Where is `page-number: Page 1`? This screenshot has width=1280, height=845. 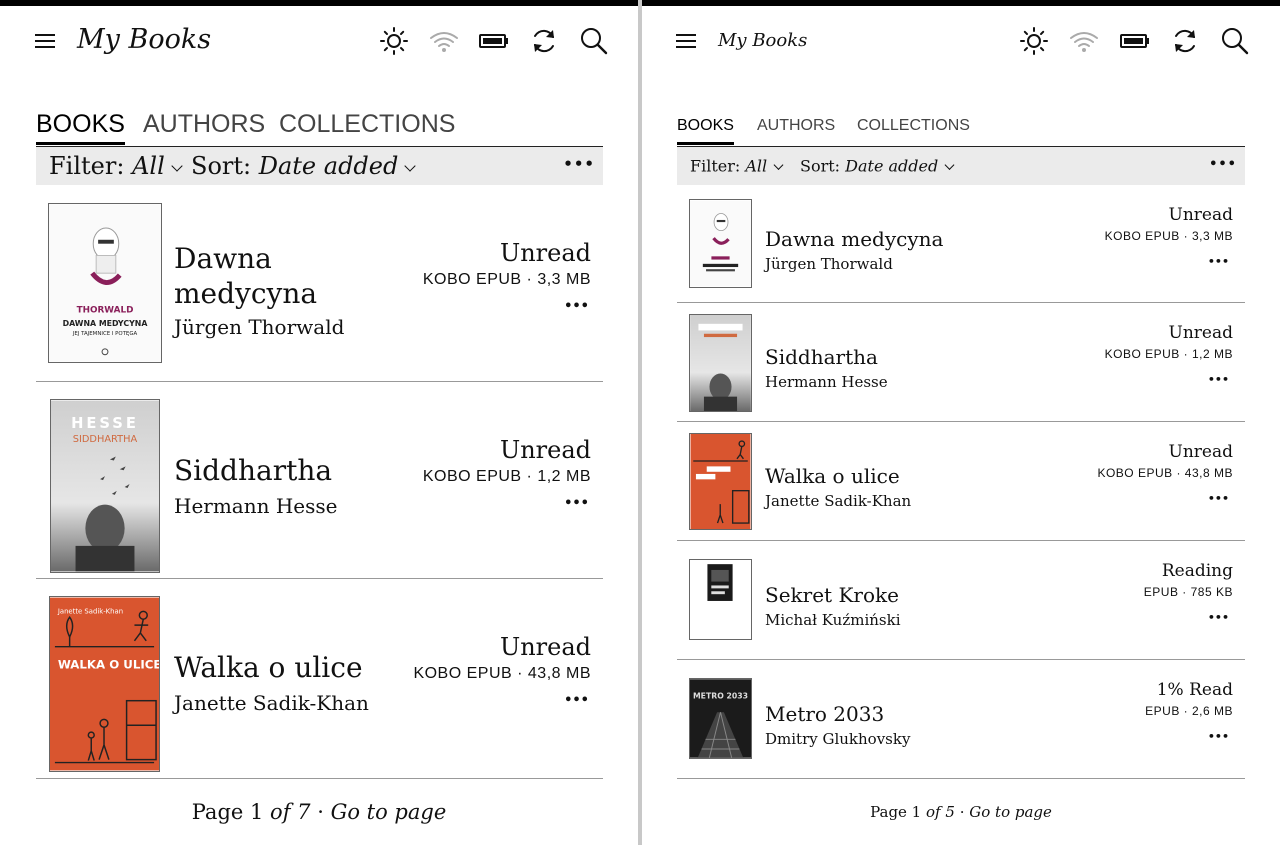
page-number: Page 1 is located at coordinates (896, 812).